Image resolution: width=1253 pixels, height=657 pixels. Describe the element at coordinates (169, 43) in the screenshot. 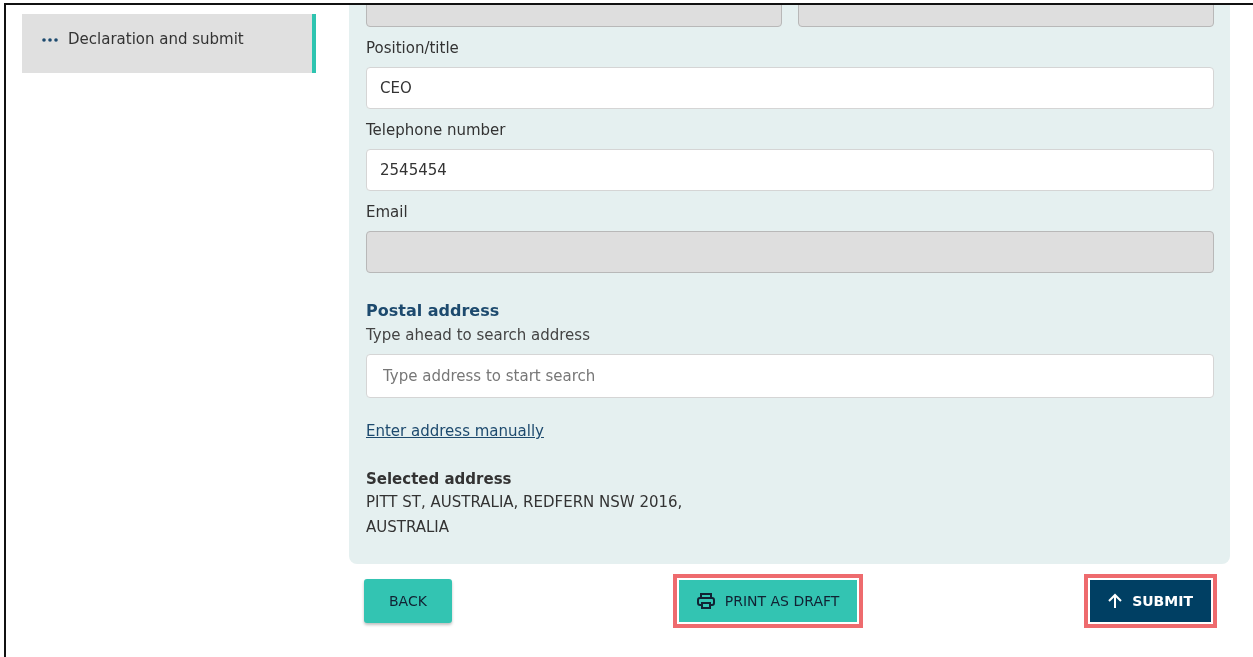

I see `sidebar-item: Declaration and submit` at that location.